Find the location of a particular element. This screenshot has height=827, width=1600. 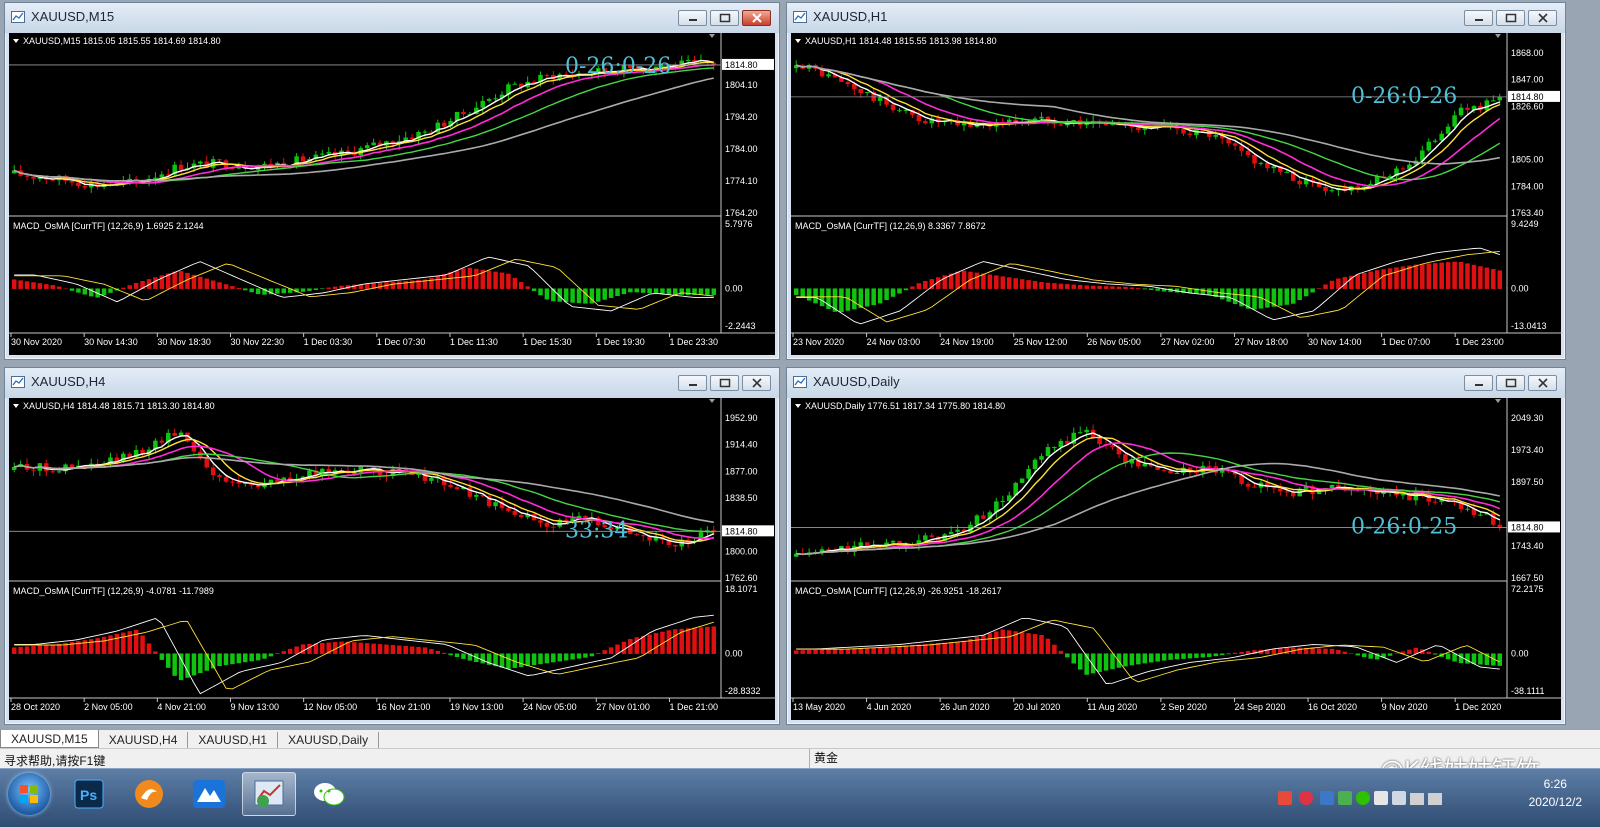

chart-window-icon is located at coordinates (800, 382).